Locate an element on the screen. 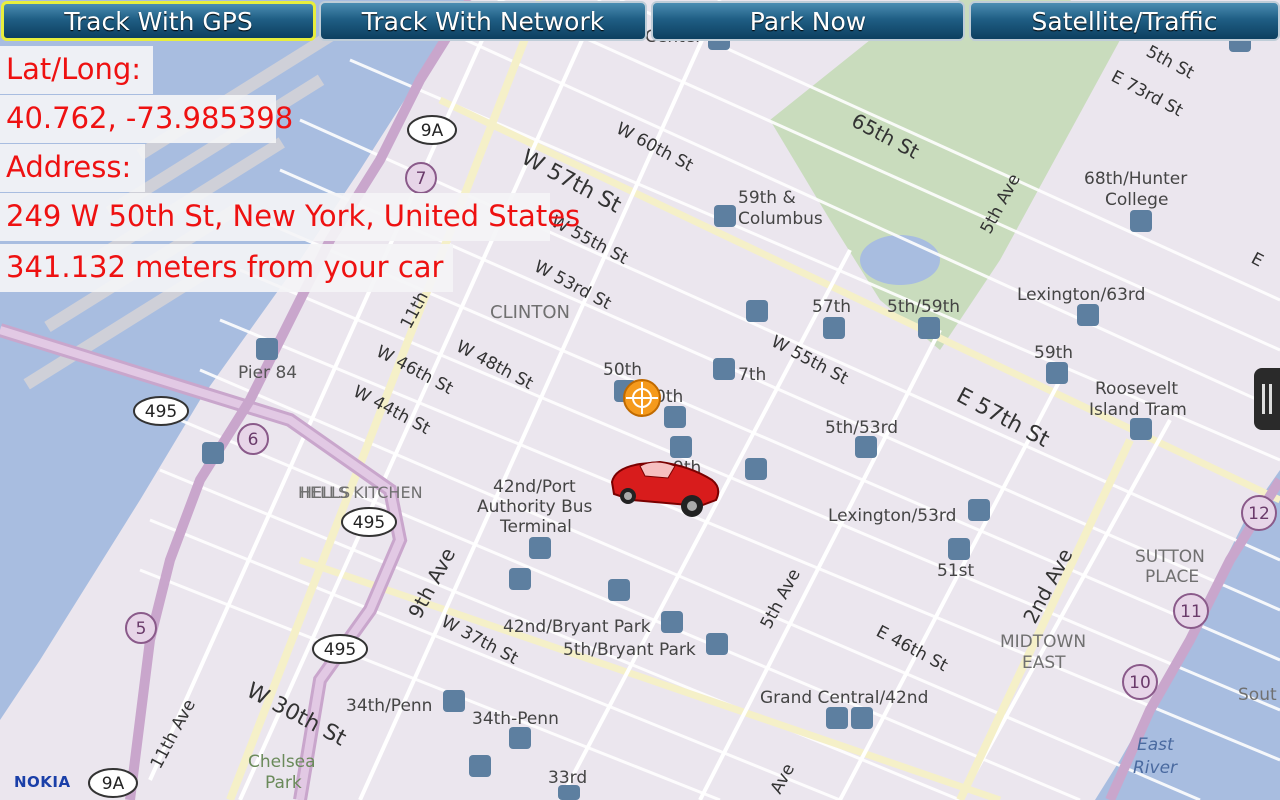 The image size is (1280, 800). station-label: Grand Central/42nd is located at coordinates (844, 698).